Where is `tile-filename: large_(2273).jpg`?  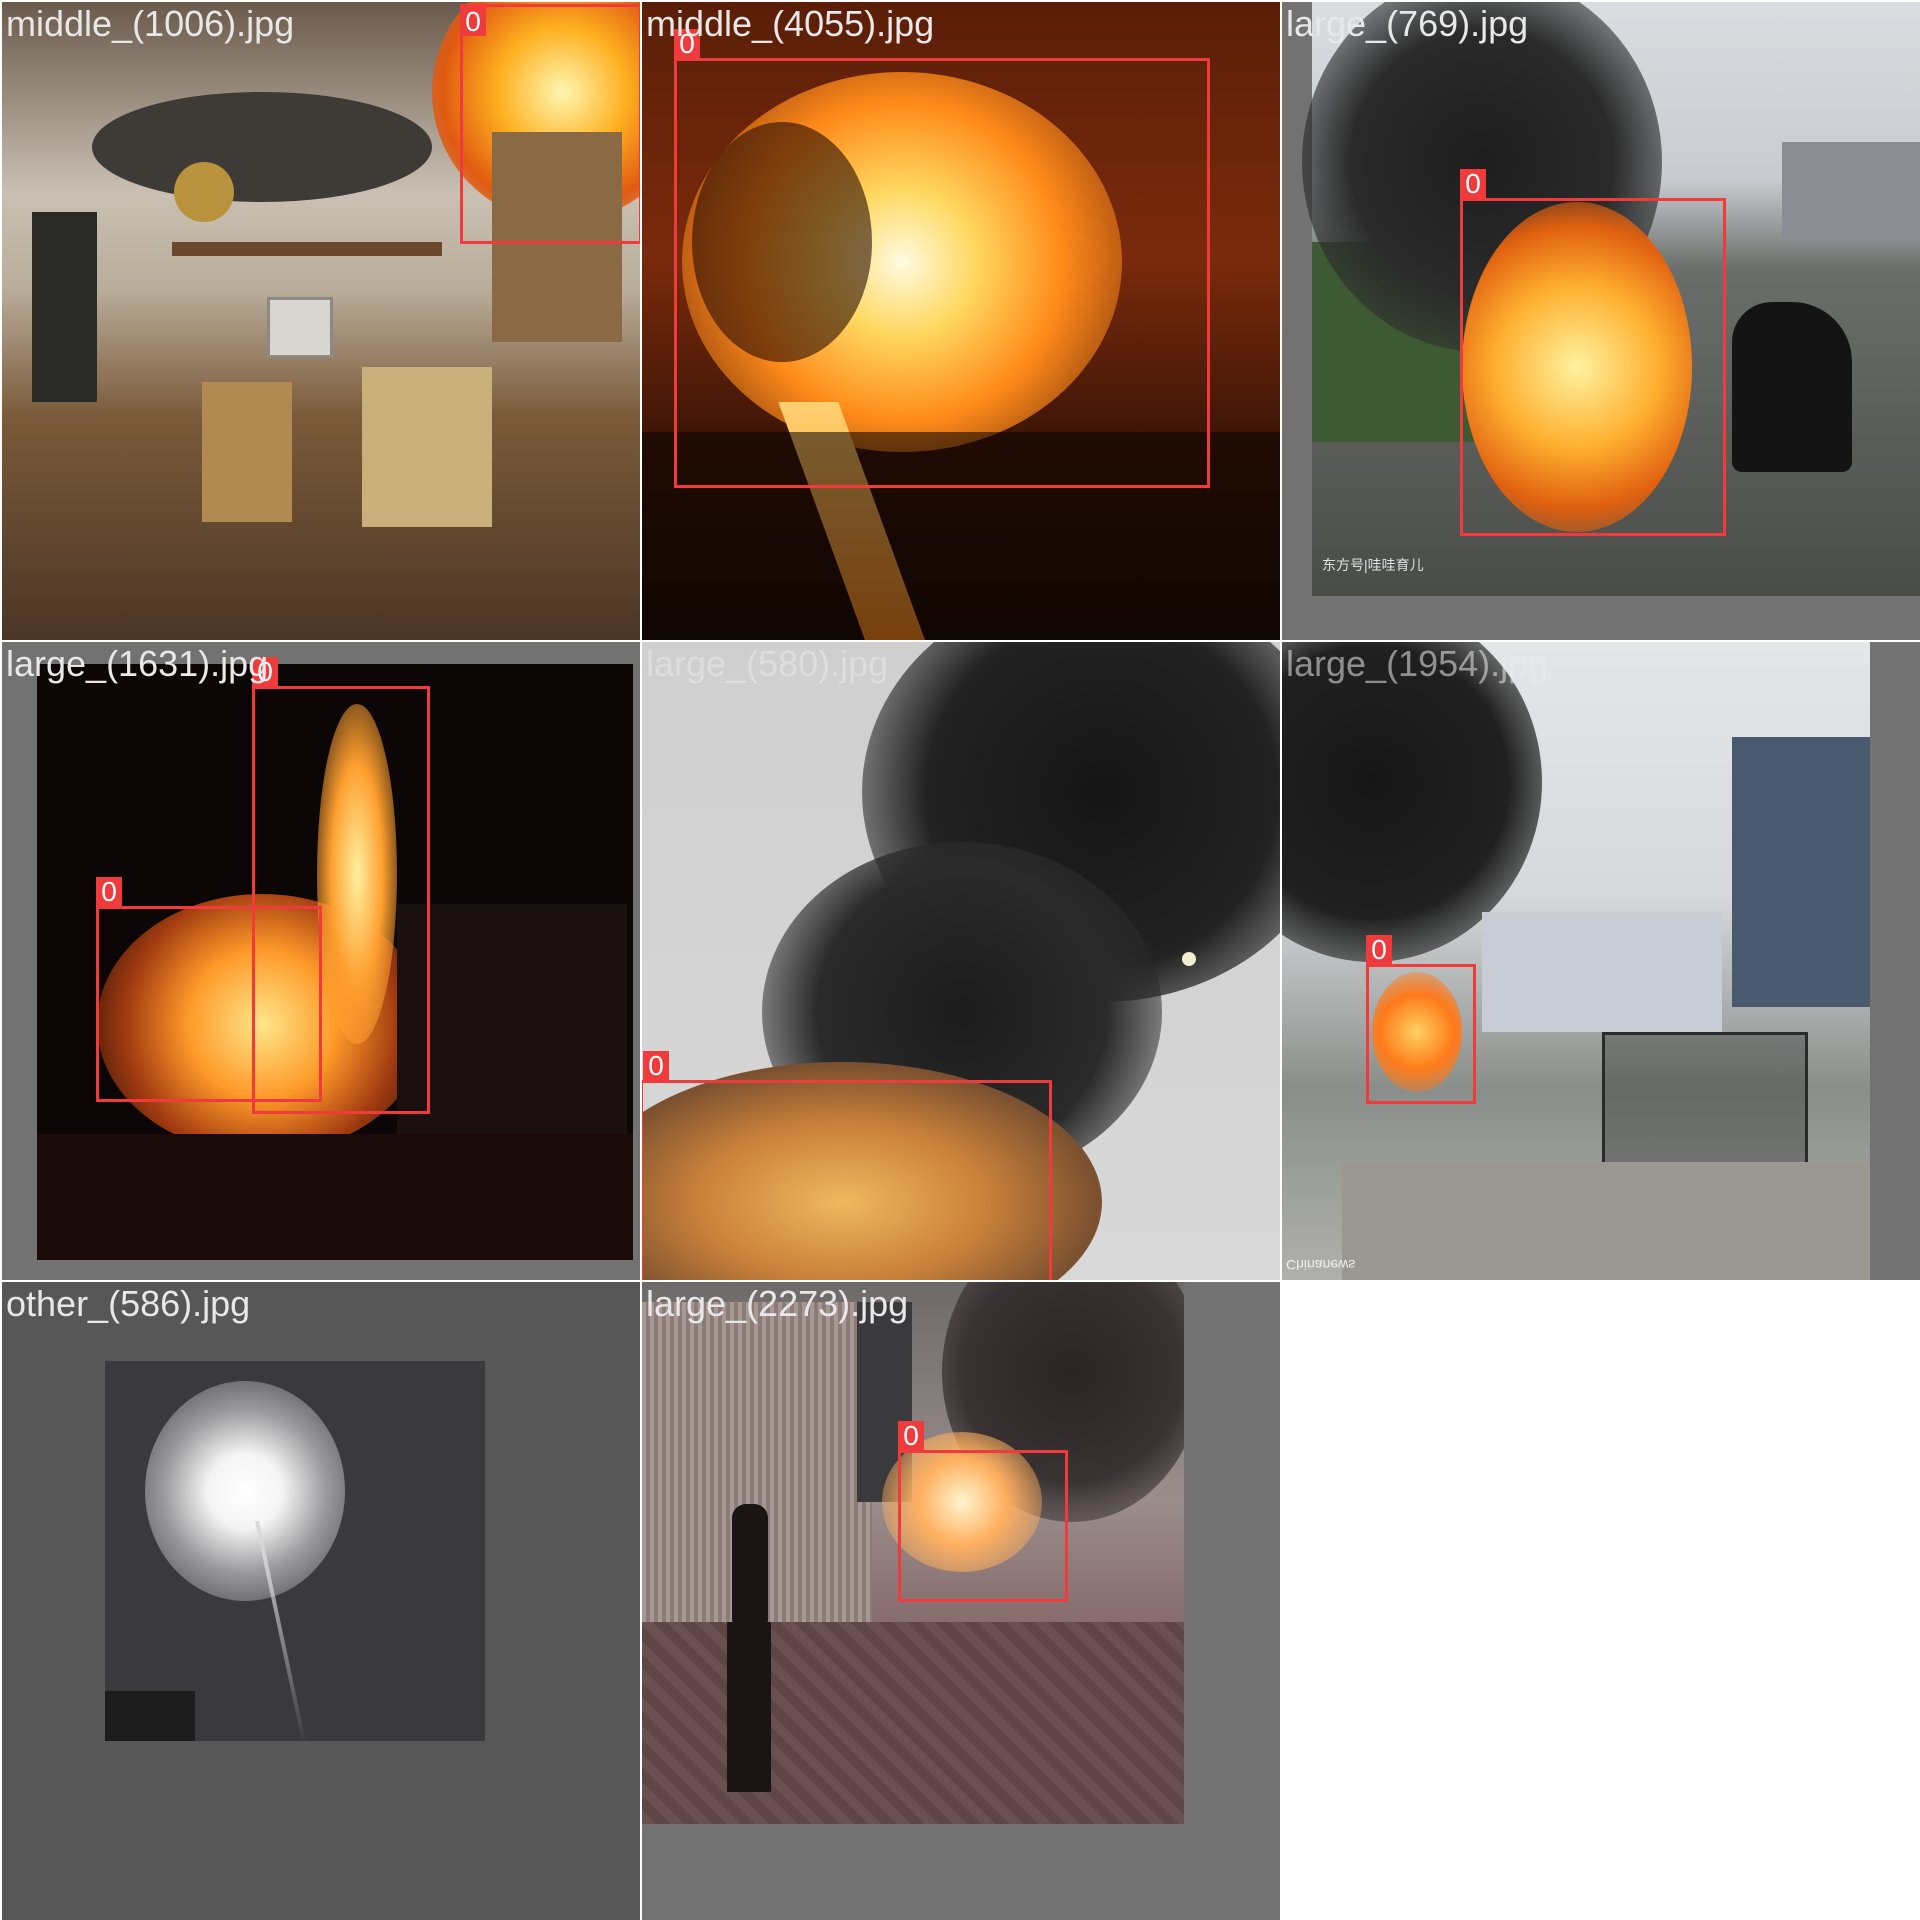 tile-filename: large_(2273).jpg is located at coordinates (777, 1303).